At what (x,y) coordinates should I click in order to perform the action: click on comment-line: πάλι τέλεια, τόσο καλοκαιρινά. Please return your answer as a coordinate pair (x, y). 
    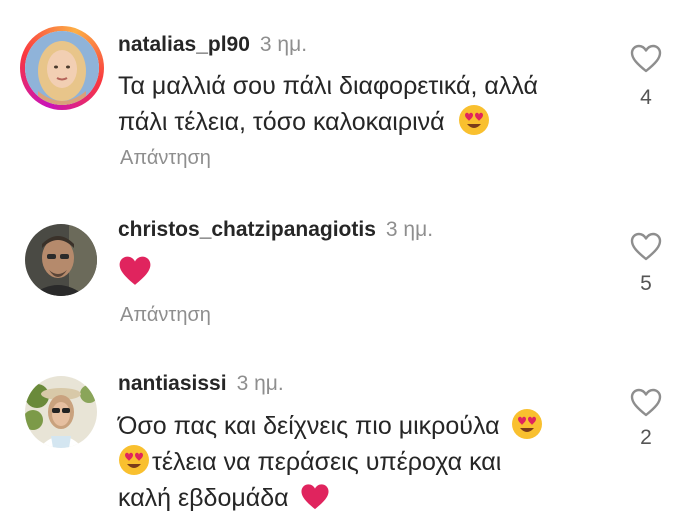
    Looking at the image, I should click on (281, 122).